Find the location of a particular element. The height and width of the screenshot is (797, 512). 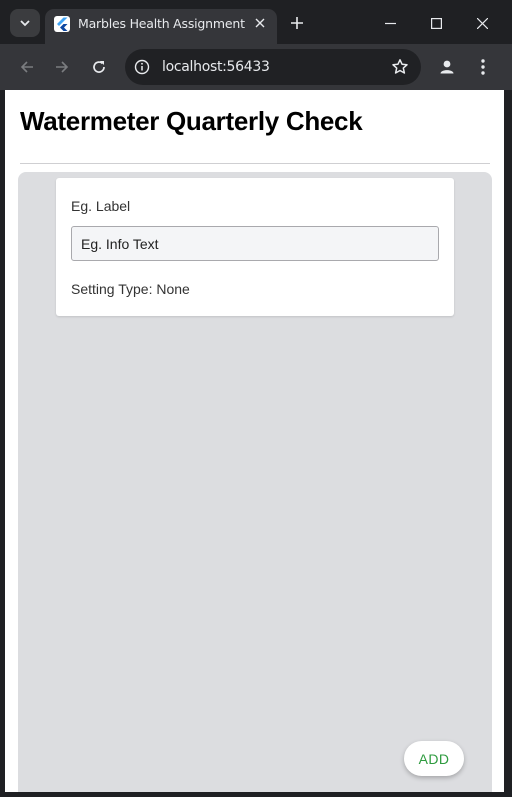

minimize-icon is located at coordinates (390, 23).